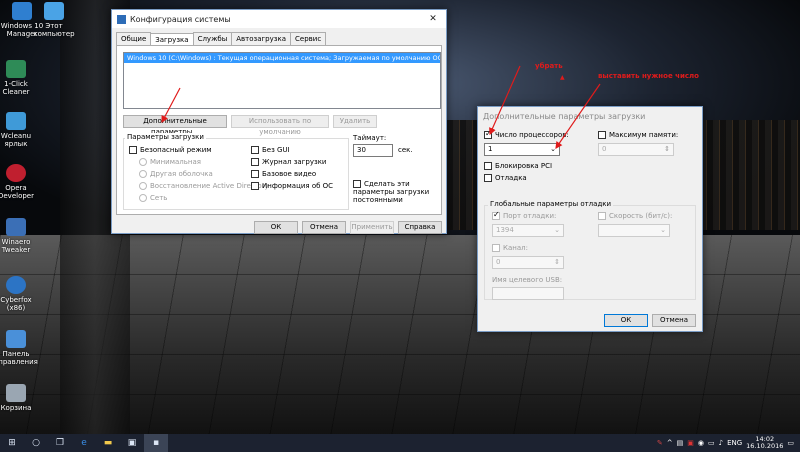  What do you see at coordinates (12, 443) in the screenshot?
I see `start-button: ⊞` at bounding box center [12, 443].